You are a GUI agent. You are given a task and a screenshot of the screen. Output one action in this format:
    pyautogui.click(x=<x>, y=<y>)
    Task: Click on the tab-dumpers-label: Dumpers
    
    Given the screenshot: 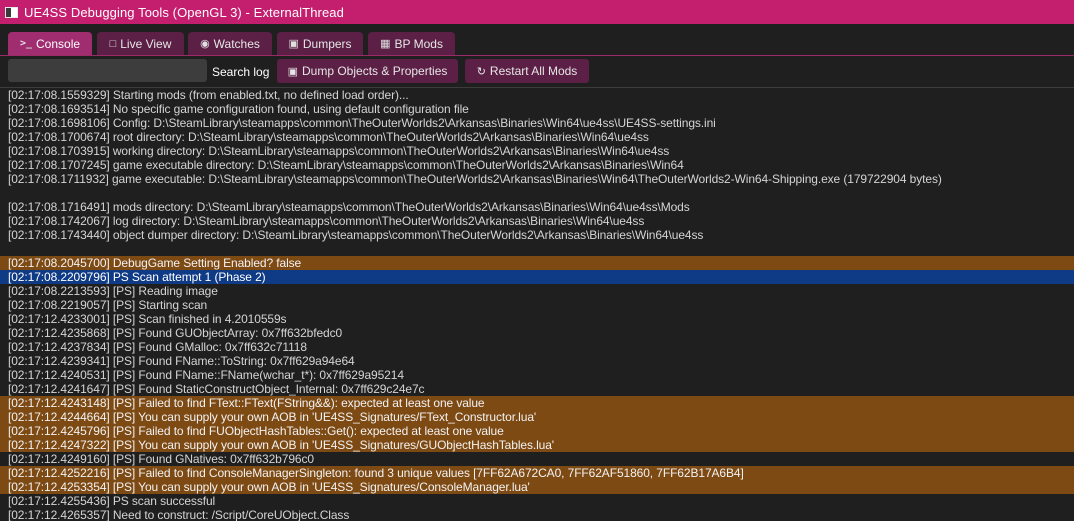 What is the action you would take?
    pyautogui.click(x=327, y=43)
    